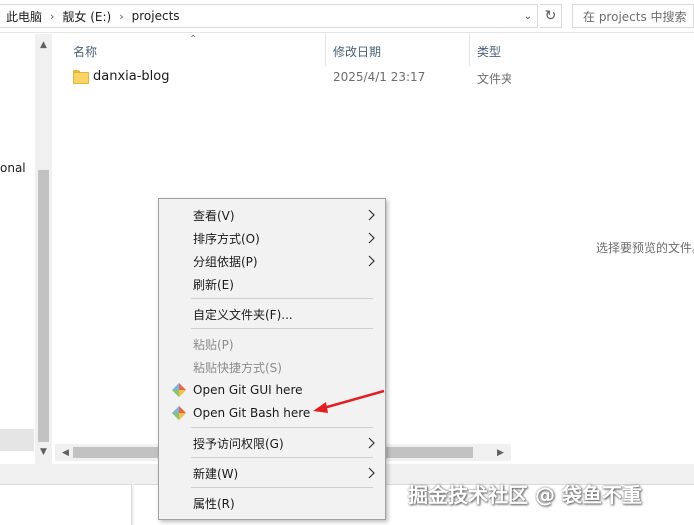  Describe the element at coordinates (179, 390) in the screenshot. I see `git-gui-icon` at that location.